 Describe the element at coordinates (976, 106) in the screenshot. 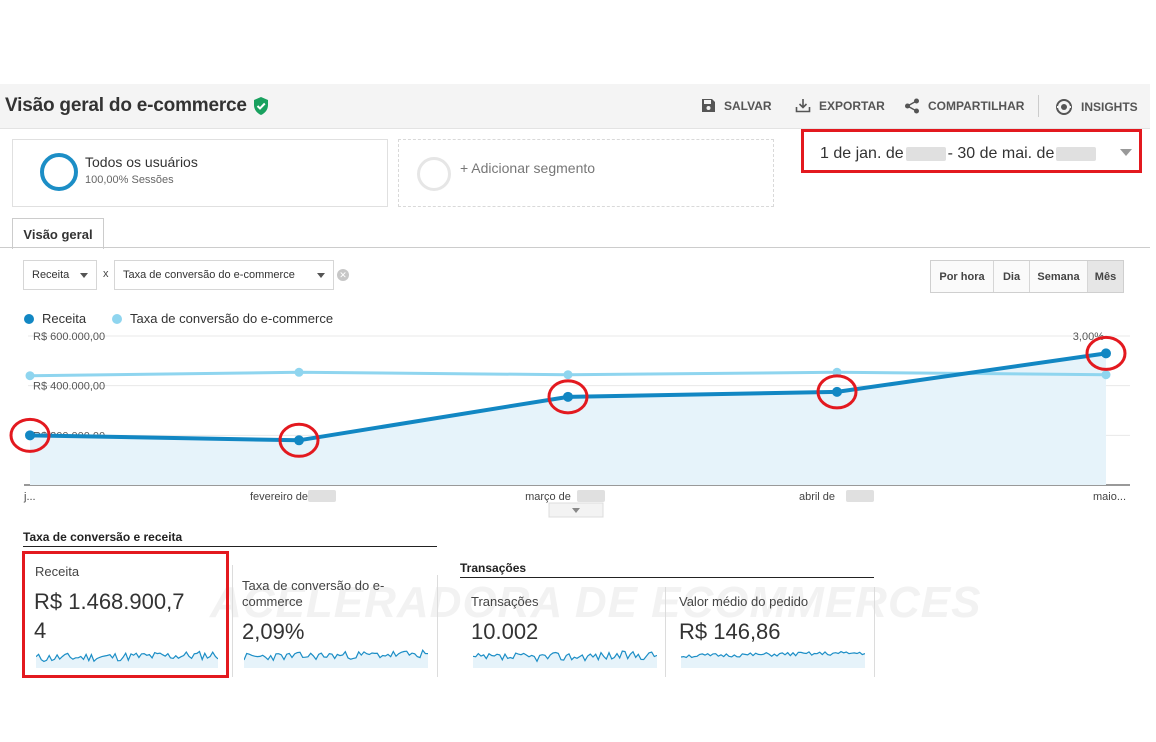

I see `share-label: COMPARTILHAR` at that location.